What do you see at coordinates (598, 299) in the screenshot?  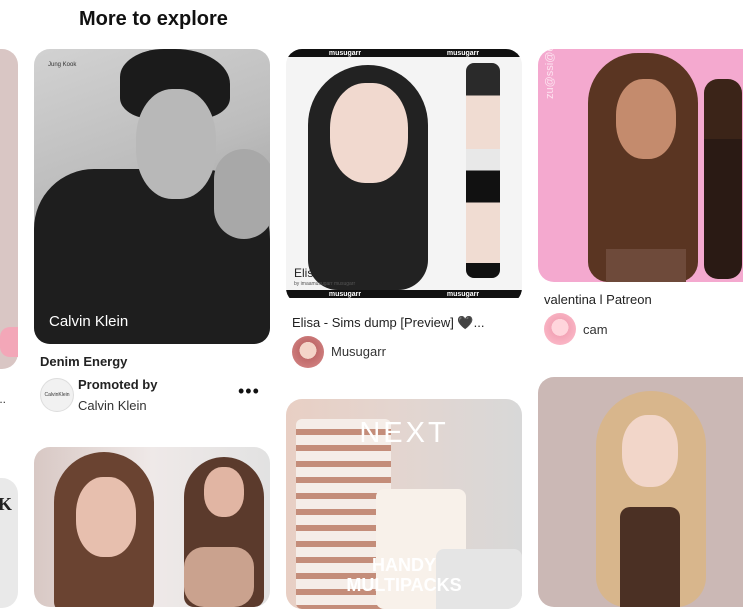 I see `pin-title: valentina l Patreon` at bounding box center [598, 299].